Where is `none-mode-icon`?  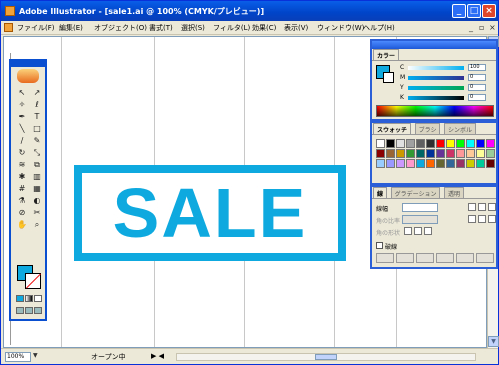 none-mode-icon is located at coordinates (38, 298).